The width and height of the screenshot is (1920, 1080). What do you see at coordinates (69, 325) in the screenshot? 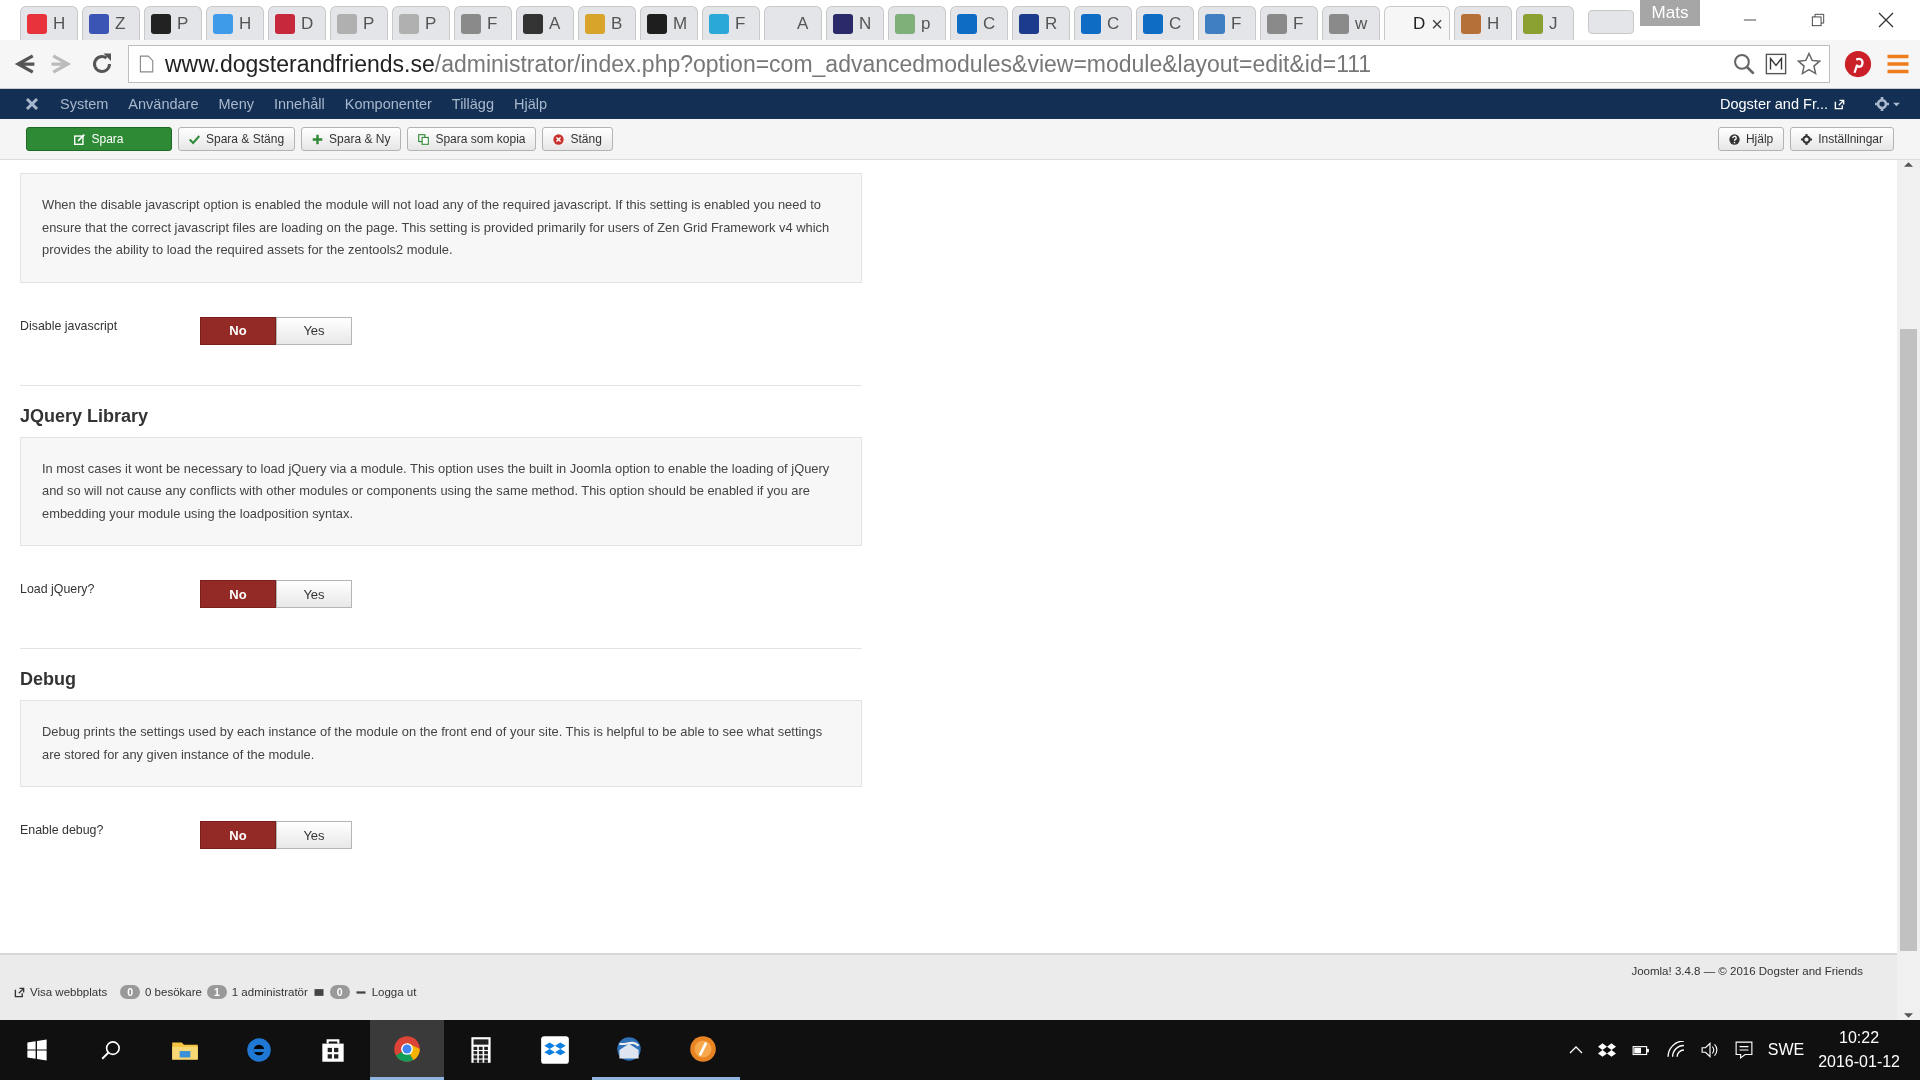
I see `field-label: Disable javascript` at bounding box center [69, 325].